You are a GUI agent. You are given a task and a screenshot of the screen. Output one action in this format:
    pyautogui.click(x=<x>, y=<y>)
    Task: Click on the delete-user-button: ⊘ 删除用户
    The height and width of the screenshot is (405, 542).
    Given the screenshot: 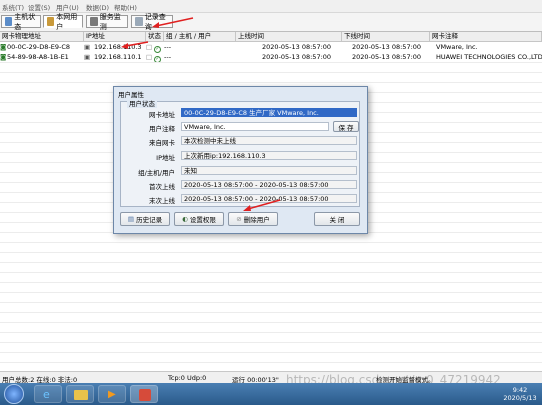 What is the action you would take?
    pyautogui.click(x=253, y=219)
    